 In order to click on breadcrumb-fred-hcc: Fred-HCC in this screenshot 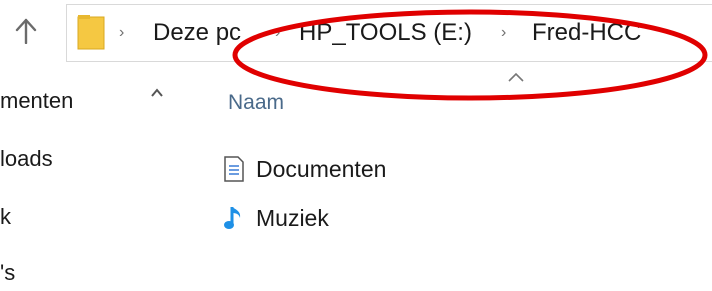, I will do `click(586, 33)`.